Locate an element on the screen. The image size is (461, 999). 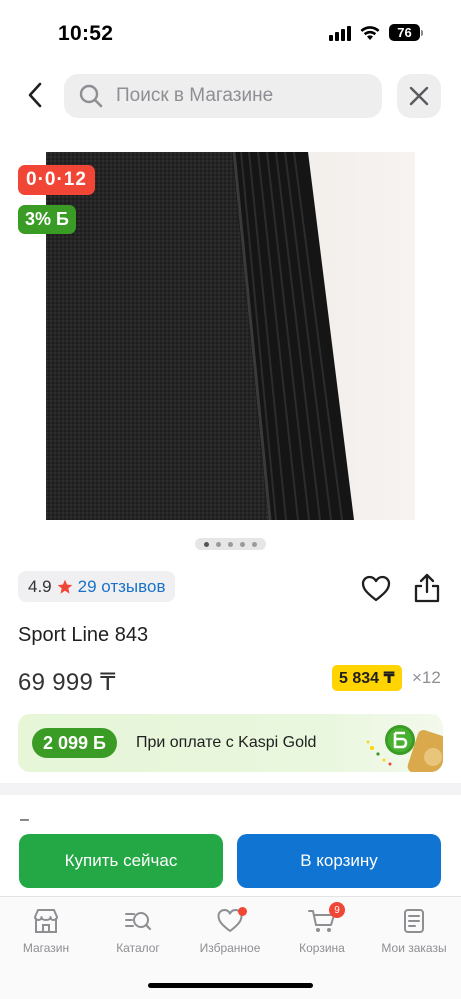
battery-level: 76 is located at coordinates (404, 32).